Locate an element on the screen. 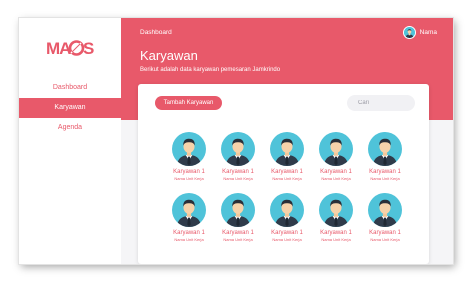 This screenshot has width=474, height=283. user-avatar-icon is located at coordinates (409, 32).